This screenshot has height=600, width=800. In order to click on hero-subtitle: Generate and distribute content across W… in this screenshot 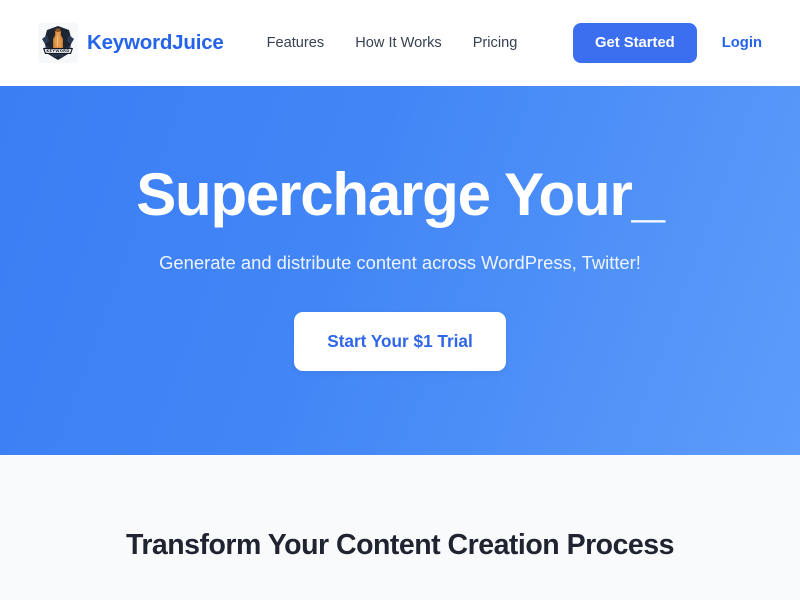, I will do `click(400, 262)`.